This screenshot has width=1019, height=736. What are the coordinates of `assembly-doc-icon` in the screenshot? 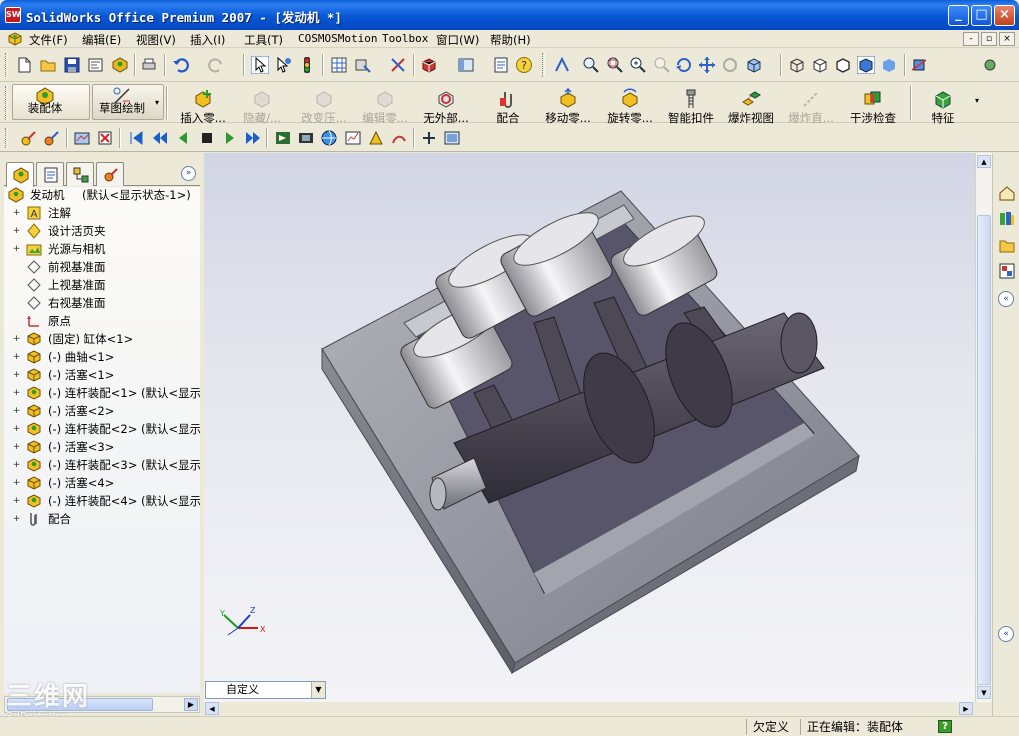 It's located at (15, 39).